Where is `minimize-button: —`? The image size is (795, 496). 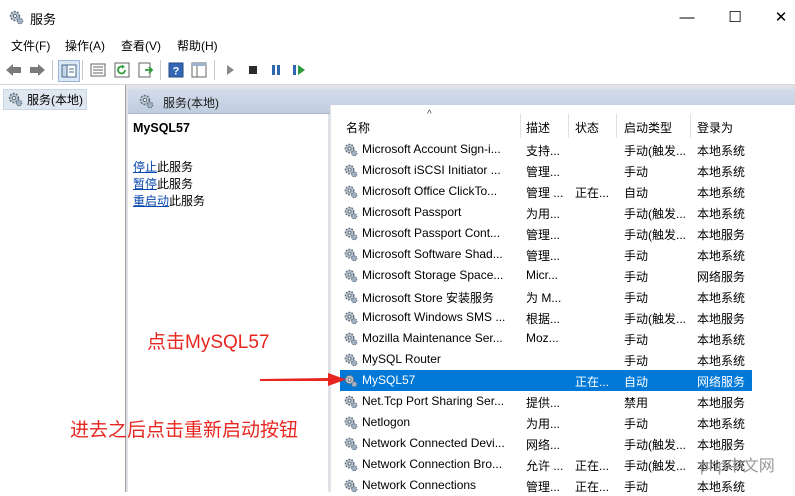
minimize-button: — is located at coordinates (687, 17).